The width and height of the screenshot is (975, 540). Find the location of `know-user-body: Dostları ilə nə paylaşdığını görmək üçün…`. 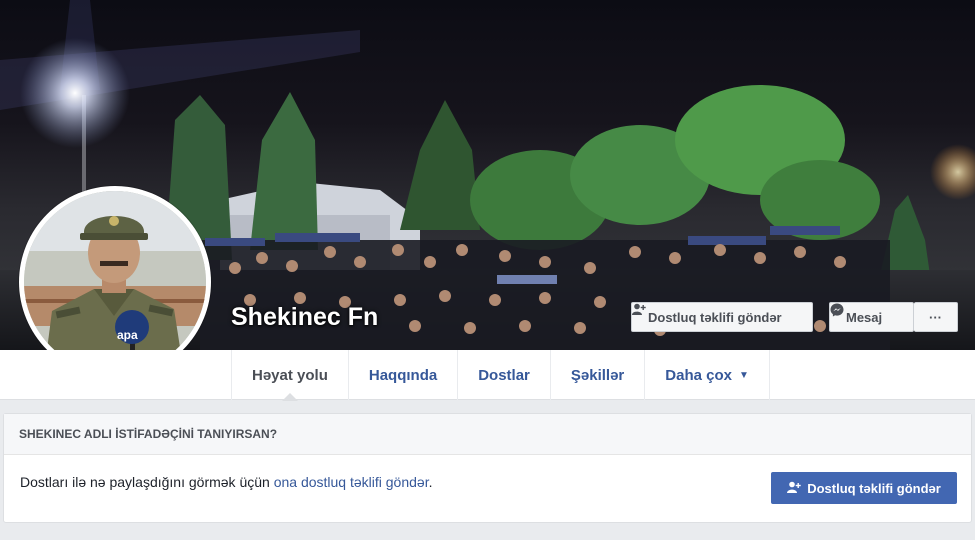

know-user-body: Dostları ilə nə paylaşdığını görmək üçün… is located at coordinates (487, 489).